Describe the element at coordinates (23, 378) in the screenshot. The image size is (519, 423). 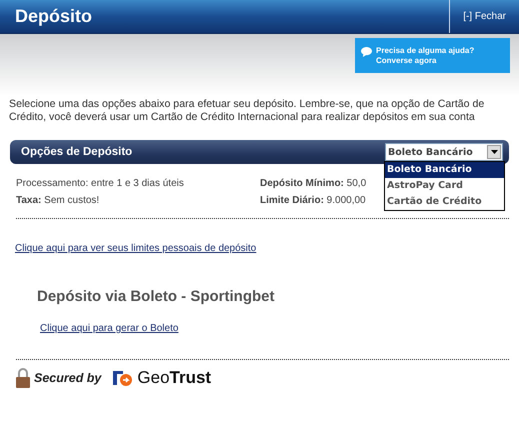
I see `padlock-icon` at that location.